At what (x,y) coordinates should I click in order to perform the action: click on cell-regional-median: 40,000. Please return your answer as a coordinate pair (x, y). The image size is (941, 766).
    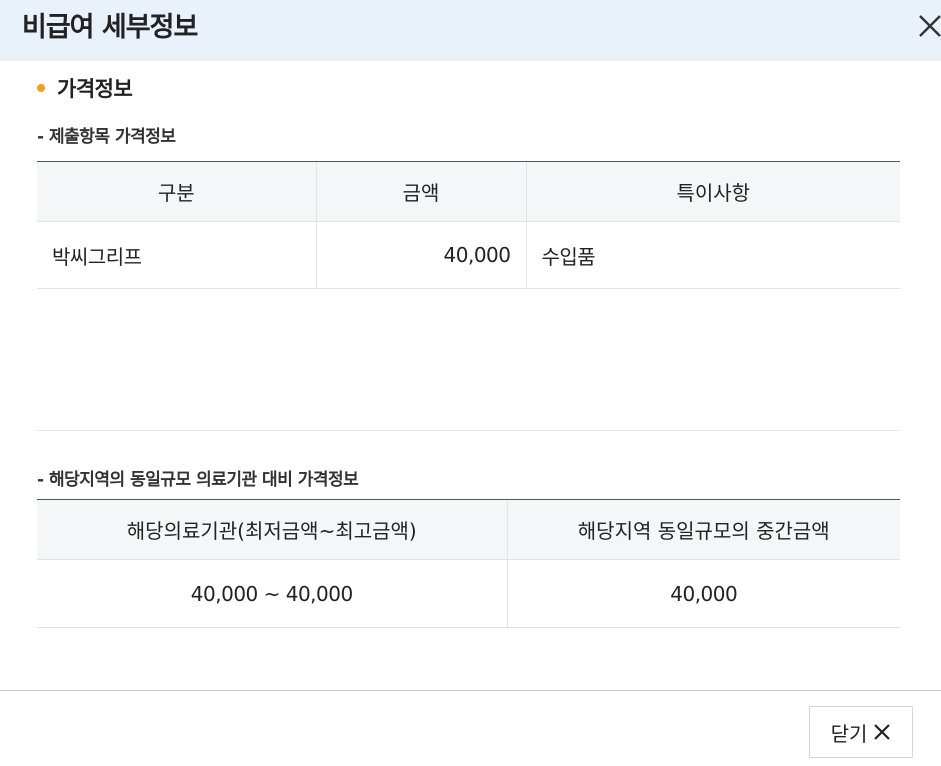
    Looking at the image, I should click on (703, 593).